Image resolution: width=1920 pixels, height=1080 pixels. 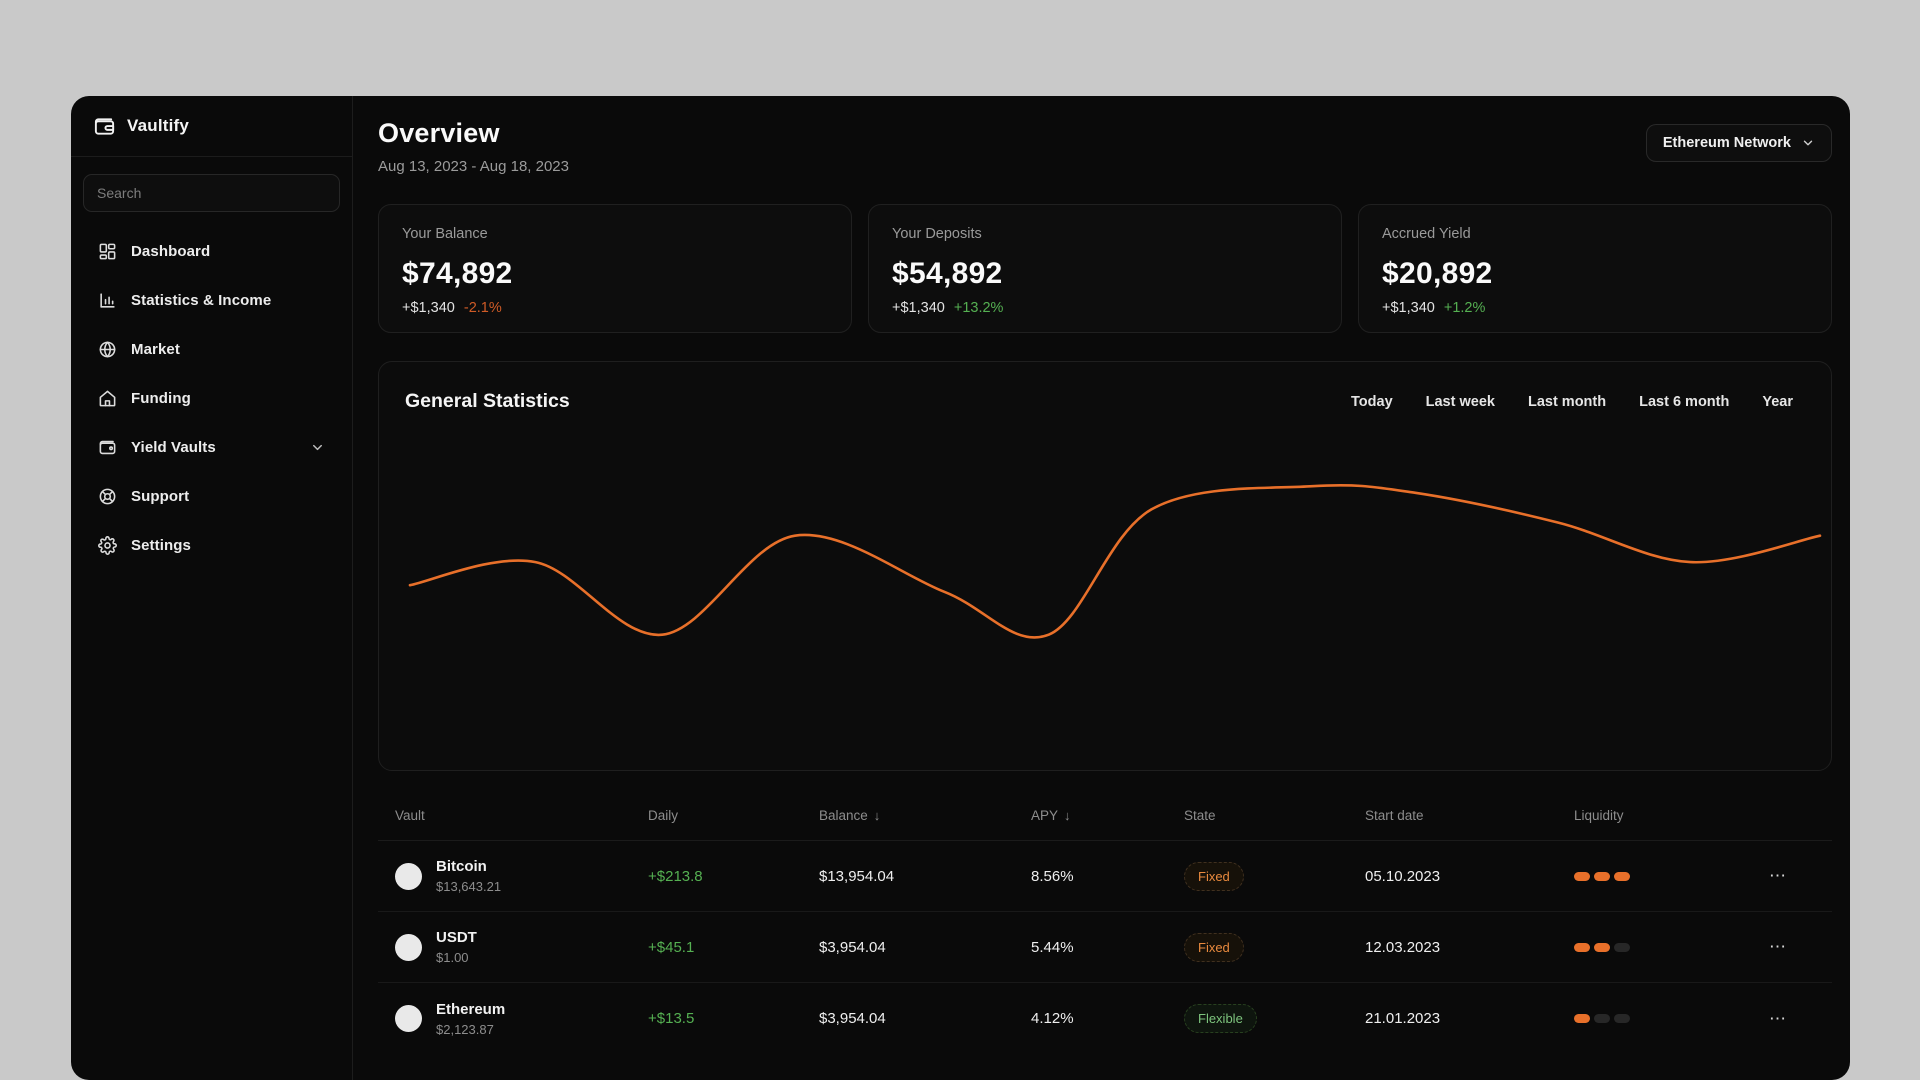 I want to click on column-header-vault: Vault ↓, so click(x=521, y=815).